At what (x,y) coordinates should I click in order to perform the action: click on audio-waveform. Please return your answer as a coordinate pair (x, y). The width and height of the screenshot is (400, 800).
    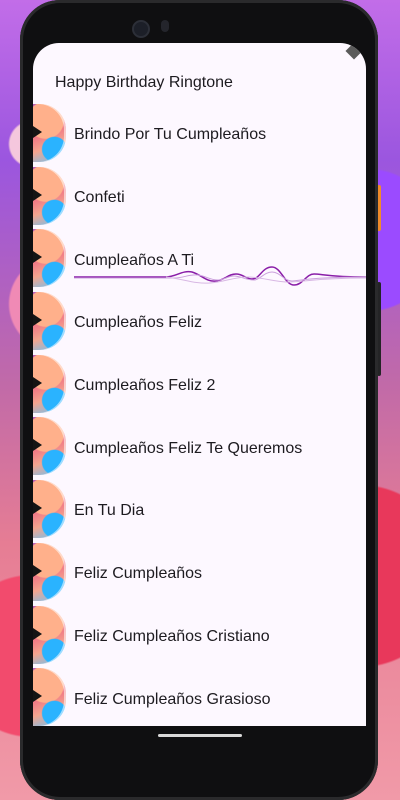
    Looking at the image, I should click on (220, 276).